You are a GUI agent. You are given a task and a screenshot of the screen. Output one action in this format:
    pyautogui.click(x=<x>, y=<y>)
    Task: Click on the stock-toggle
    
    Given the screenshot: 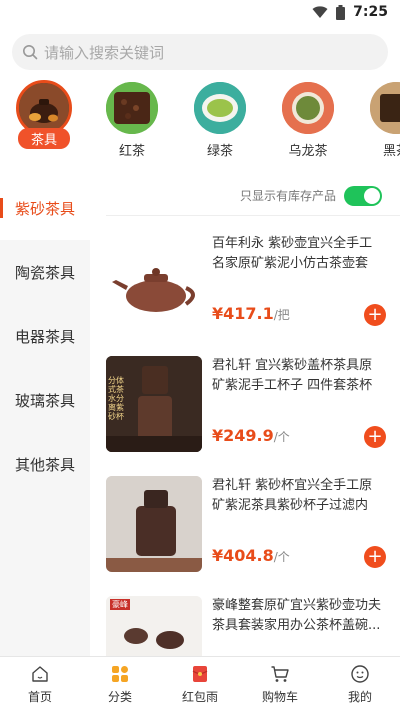 What is the action you would take?
    pyautogui.click(x=363, y=195)
    